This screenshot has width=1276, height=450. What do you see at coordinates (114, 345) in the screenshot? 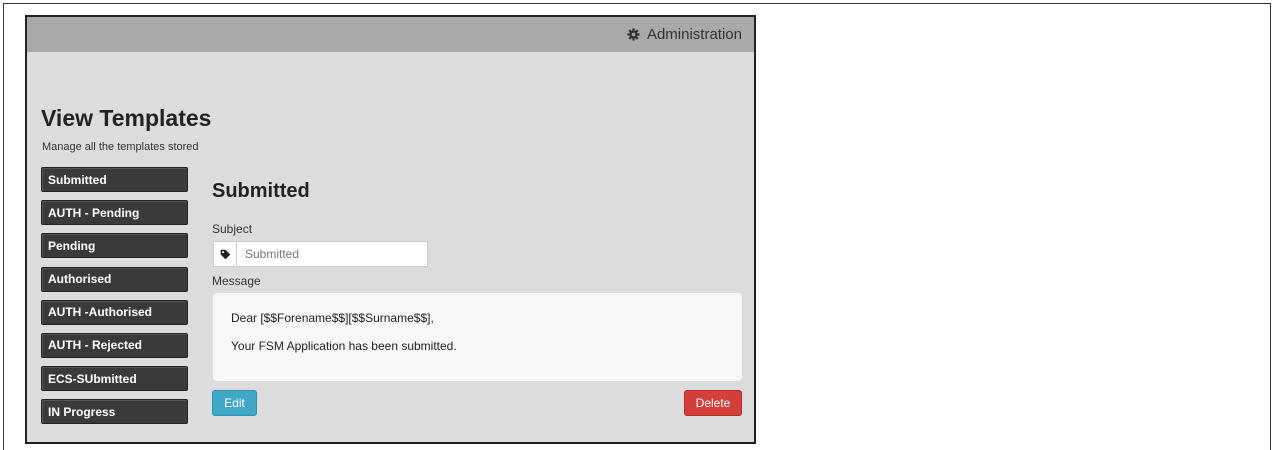
I see `sidebar-item-auth-rejected: AUTH - Rejected` at bounding box center [114, 345].